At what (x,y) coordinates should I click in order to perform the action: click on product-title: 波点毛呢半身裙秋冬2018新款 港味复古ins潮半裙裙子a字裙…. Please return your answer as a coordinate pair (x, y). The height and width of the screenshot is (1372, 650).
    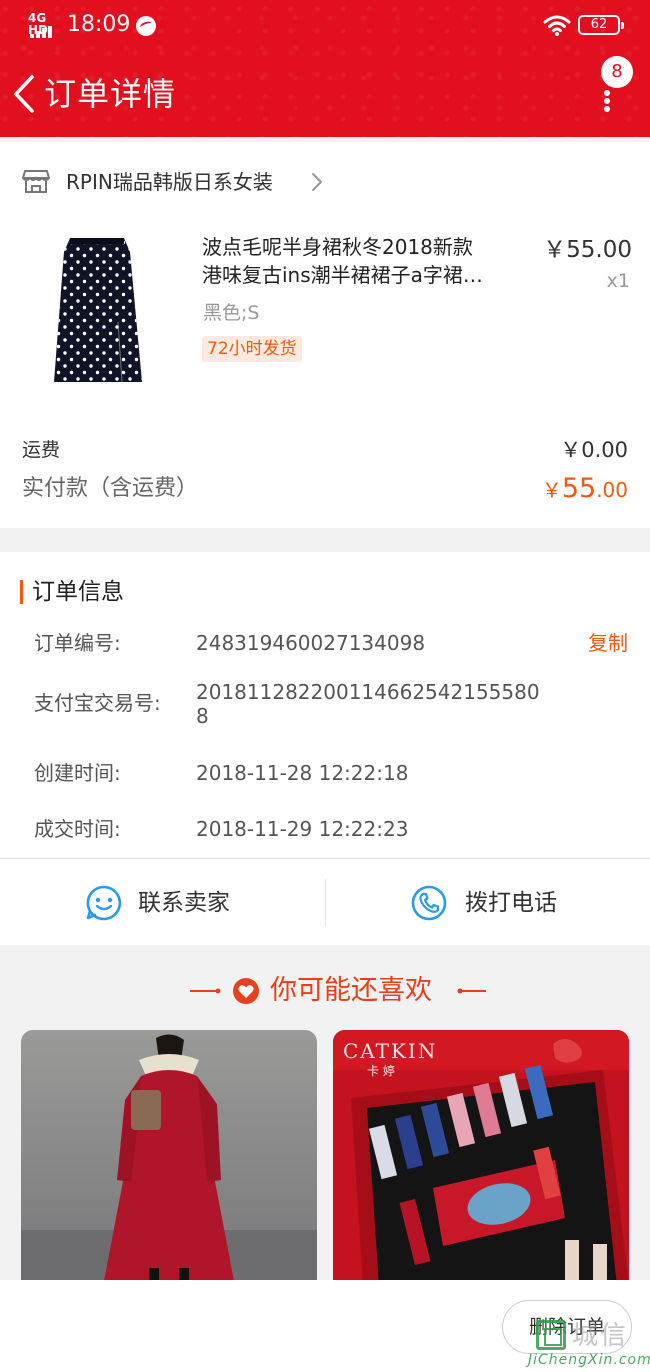
    Looking at the image, I should click on (367, 261).